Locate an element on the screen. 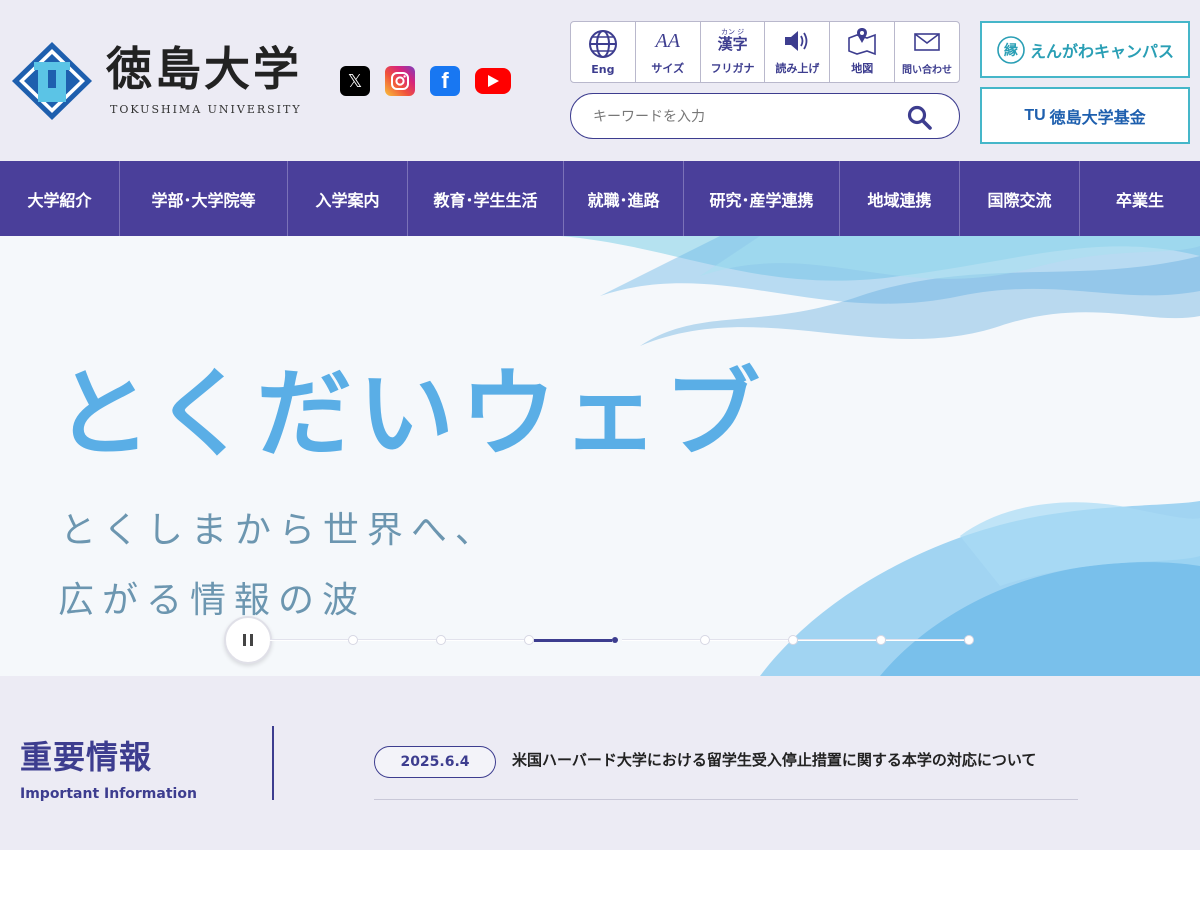 This screenshot has height=900, width=1200. hero-title: とくだいウェブ is located at coordinates (411, 414).